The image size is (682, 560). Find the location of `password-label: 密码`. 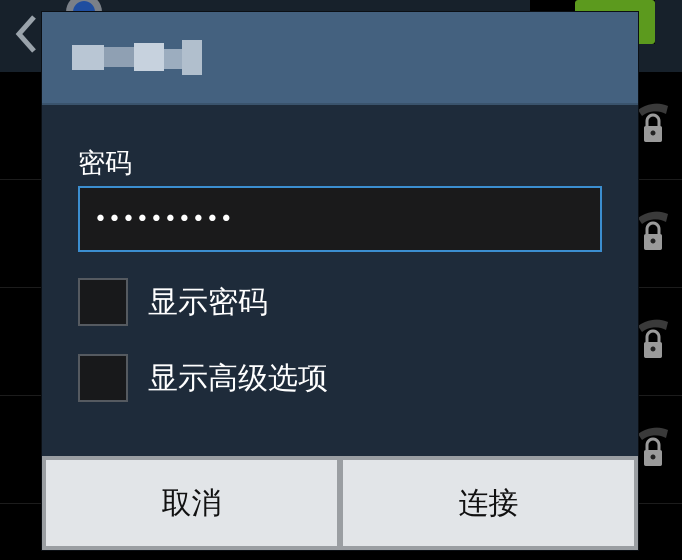

password-label: 密码 is located at coordinates (105, 163).